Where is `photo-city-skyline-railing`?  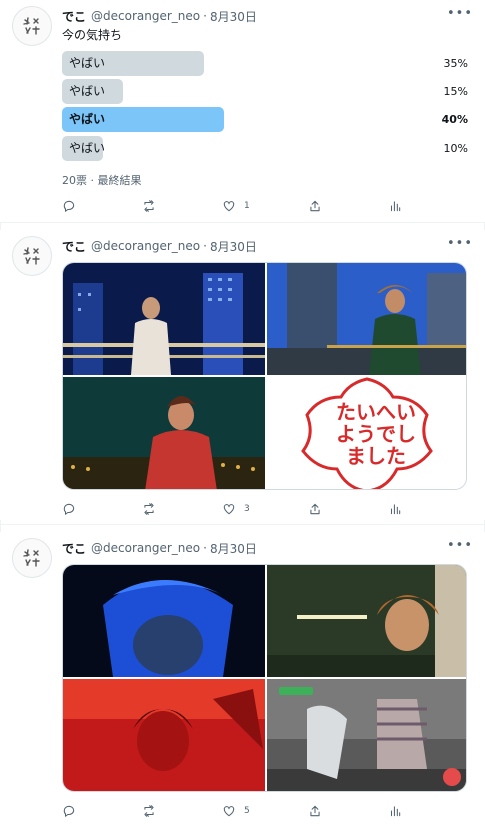
photo-city-skyline-railing is located at coordinates (366, 319).